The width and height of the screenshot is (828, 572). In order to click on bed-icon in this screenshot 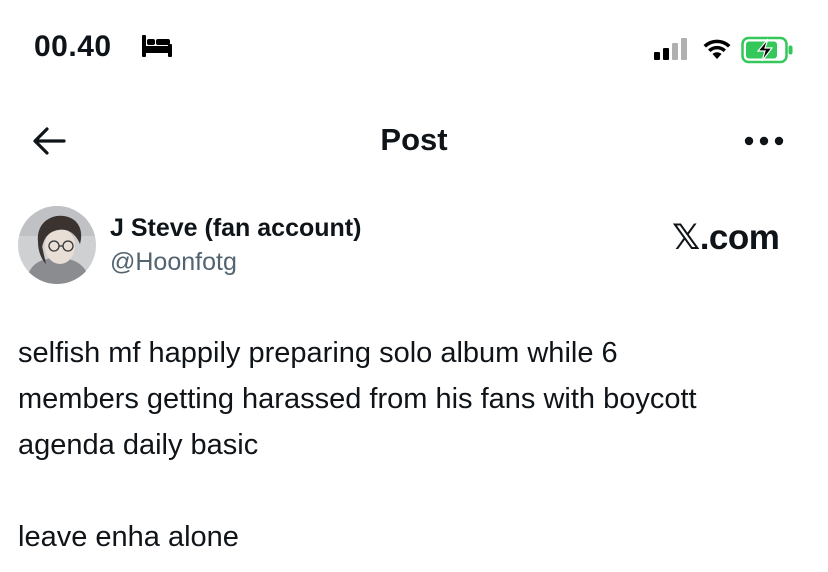, I will do `click(157, 48)`.